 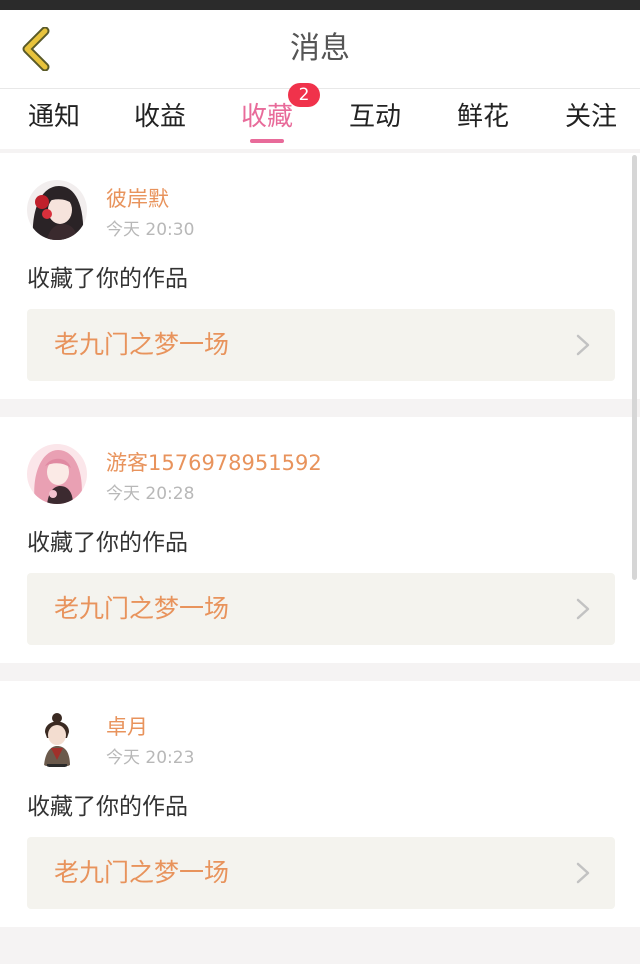 I want to click on tab-bar: 通知 收益 收藏 2 互动 鲜花 关注, so click(x=320, y=116).